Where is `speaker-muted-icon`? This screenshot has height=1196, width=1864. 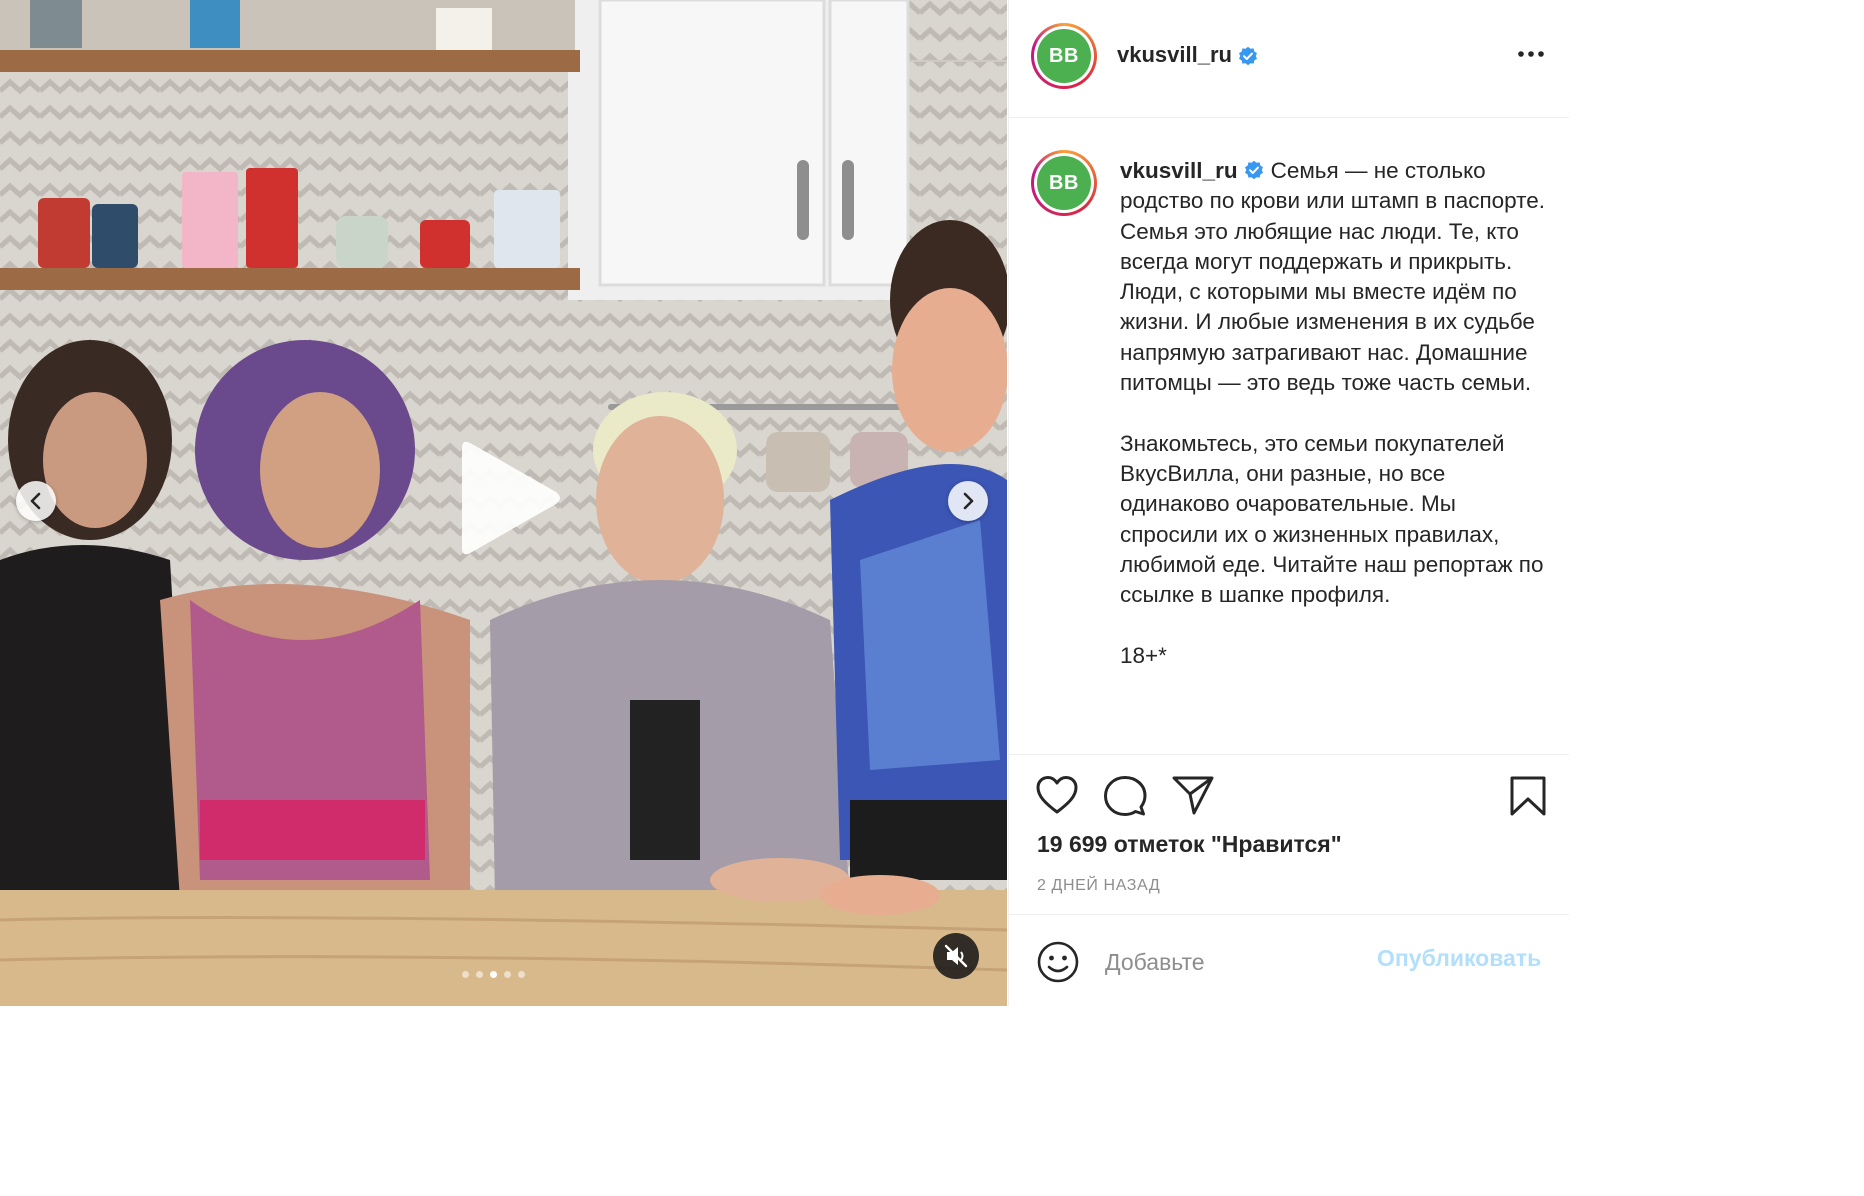 speaker-muted-icon is located at coordinates (956, 956).